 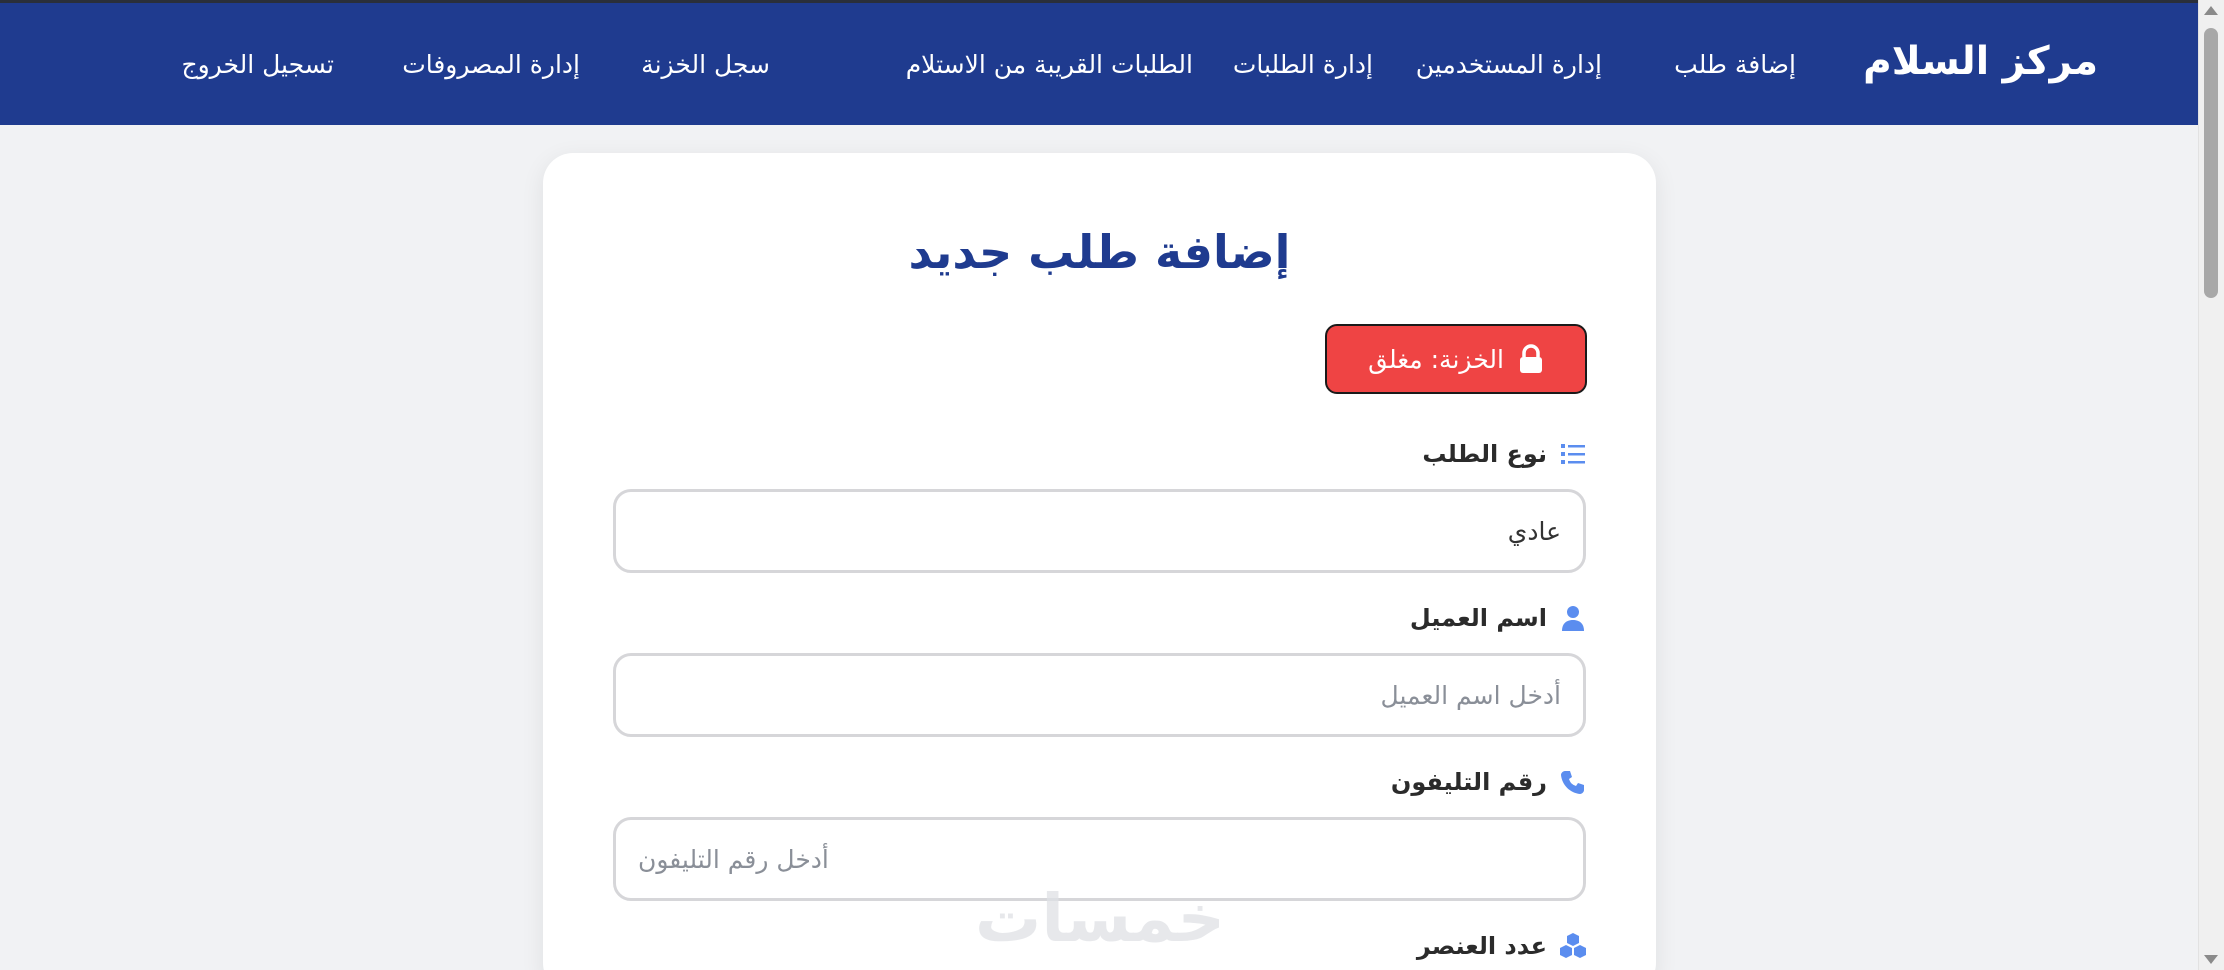 What do you see at coordinates (1049, 64) in the screenshot?
I see `nav-upcoming-orders: الطلبات القريبة من الاستلام` at bounding box center [1049, 64].